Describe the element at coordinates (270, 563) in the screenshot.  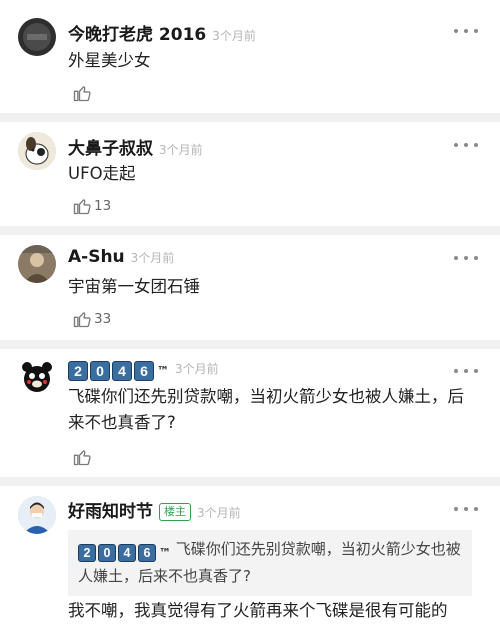
I see `quoted-reply: 2 0 4 6 ™ 飞碟你们还先别贷款嘲，当初火箭少女也被人嫌土，后来不也真香了?` at that location.